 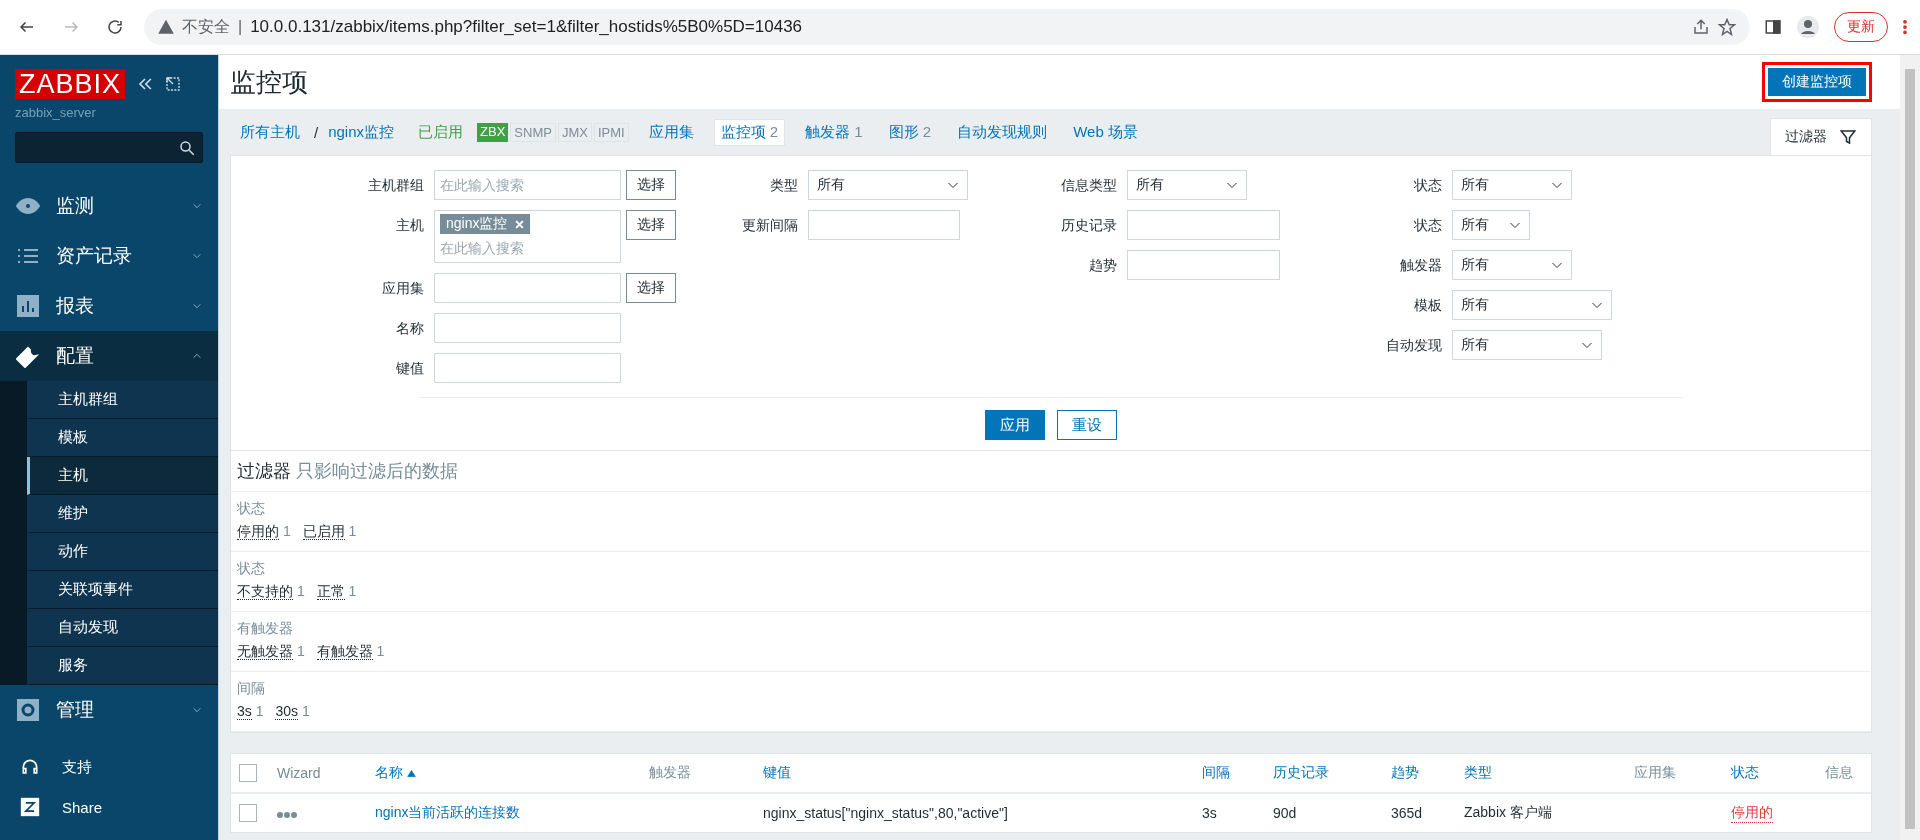 What do you see at coordinates (1087, 425) in the screenshot?
I see `reset-button: 重设` at bounding box center [1087, 425].